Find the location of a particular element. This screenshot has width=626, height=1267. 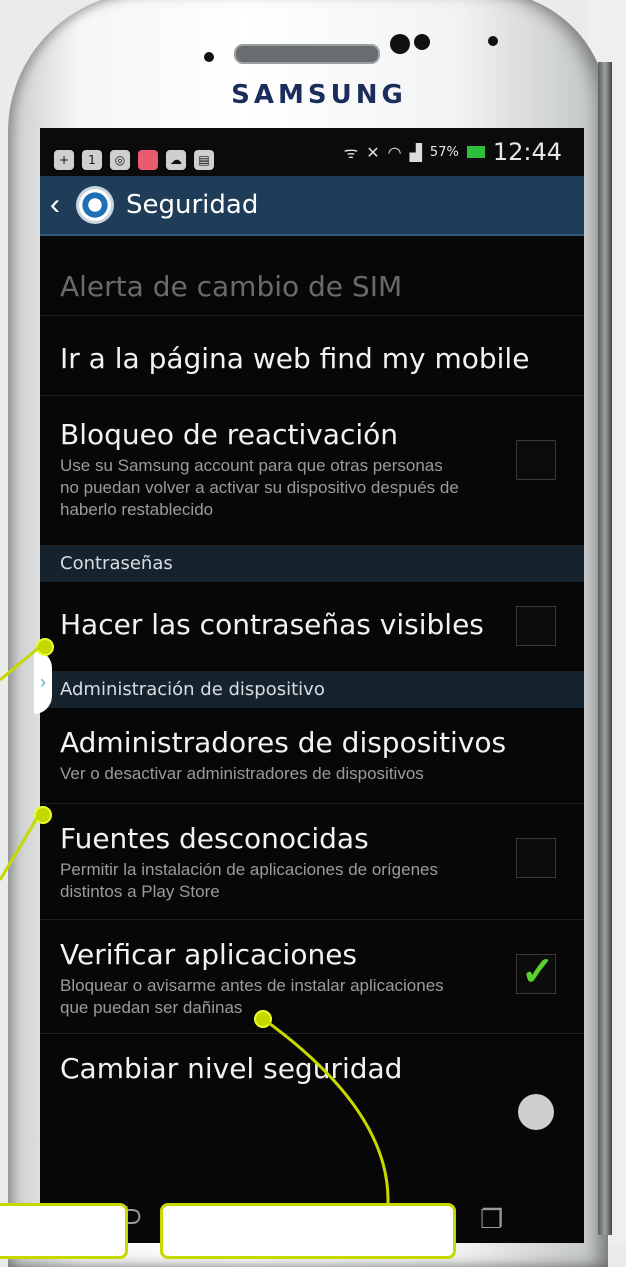

callout-box-left is located at coordinates (64, 1231).